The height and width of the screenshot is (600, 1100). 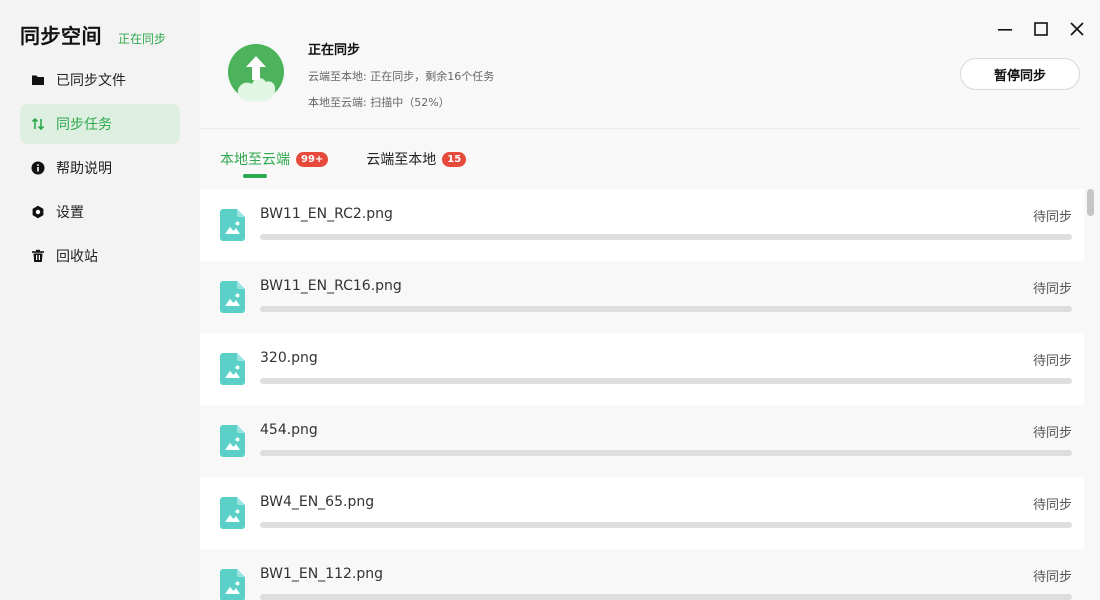 I want to click on sidebar-item-help: 帮助说明, so click(x=100, y=168).